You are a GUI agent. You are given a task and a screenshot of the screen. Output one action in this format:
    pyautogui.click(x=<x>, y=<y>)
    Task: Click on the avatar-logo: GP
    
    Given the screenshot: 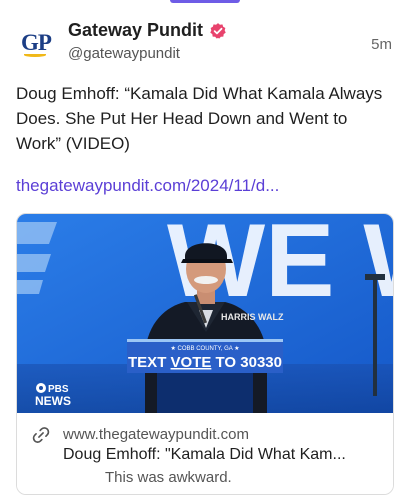 What is the action you would take?
    pyautogui.click(x=36, y=42)
    